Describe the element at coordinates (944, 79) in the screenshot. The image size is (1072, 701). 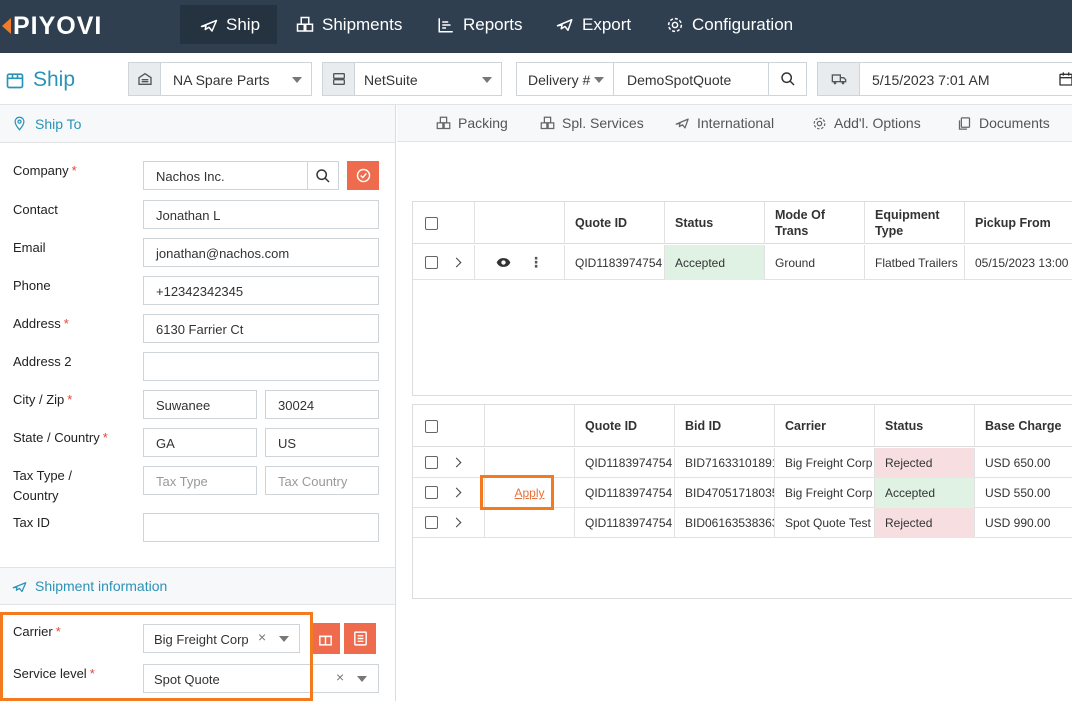
I see `ship-date-field: 5/15/2023 7:01 AM` at that location.